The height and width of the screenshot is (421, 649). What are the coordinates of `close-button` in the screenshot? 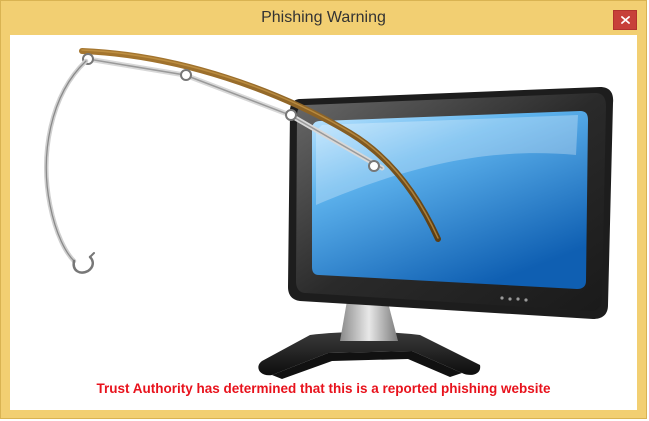 It's located at (625, 20).